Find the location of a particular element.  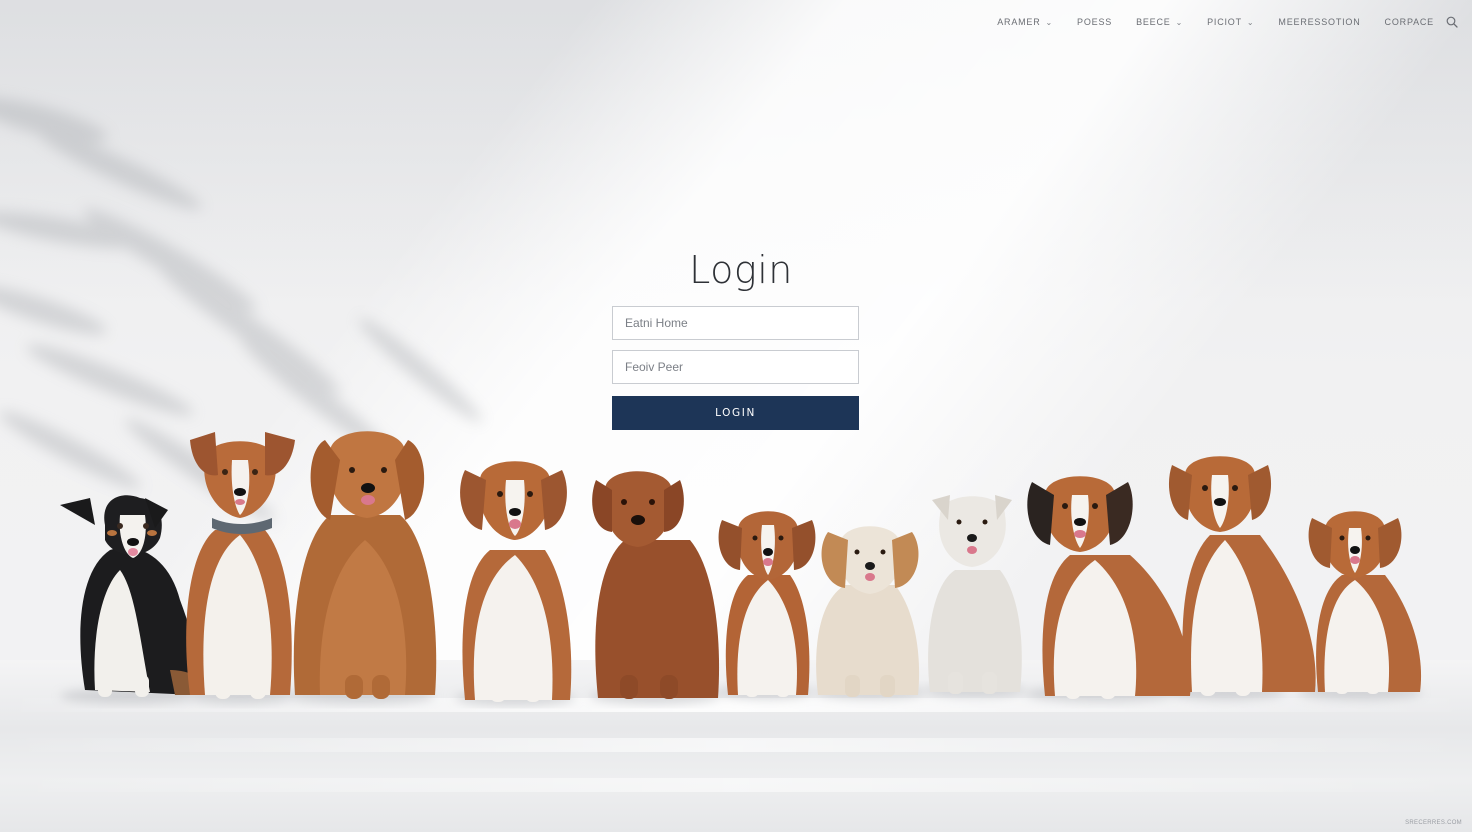

dog-beagle is located at coordinates (767, 604).